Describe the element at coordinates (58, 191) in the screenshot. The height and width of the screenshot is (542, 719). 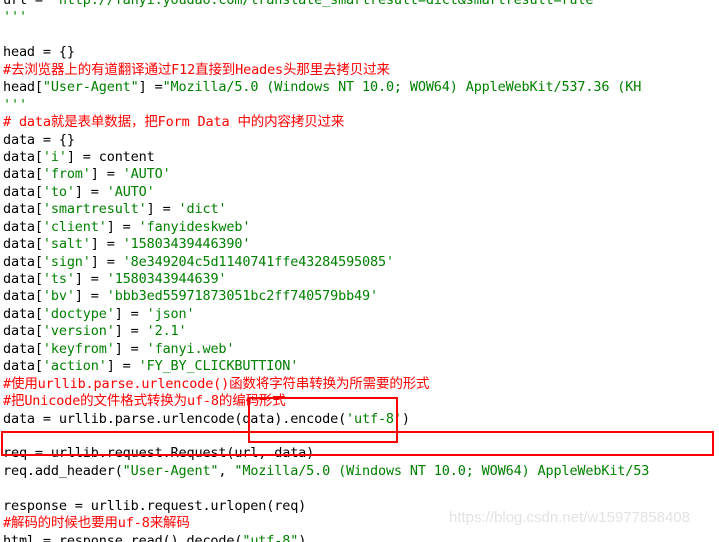
I see `code-token-str: 'to'` at that location.